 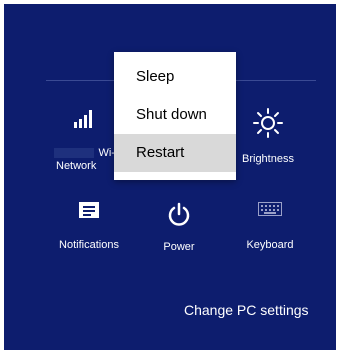 I want to click on notifications-icon, so click(x=89, y=212).